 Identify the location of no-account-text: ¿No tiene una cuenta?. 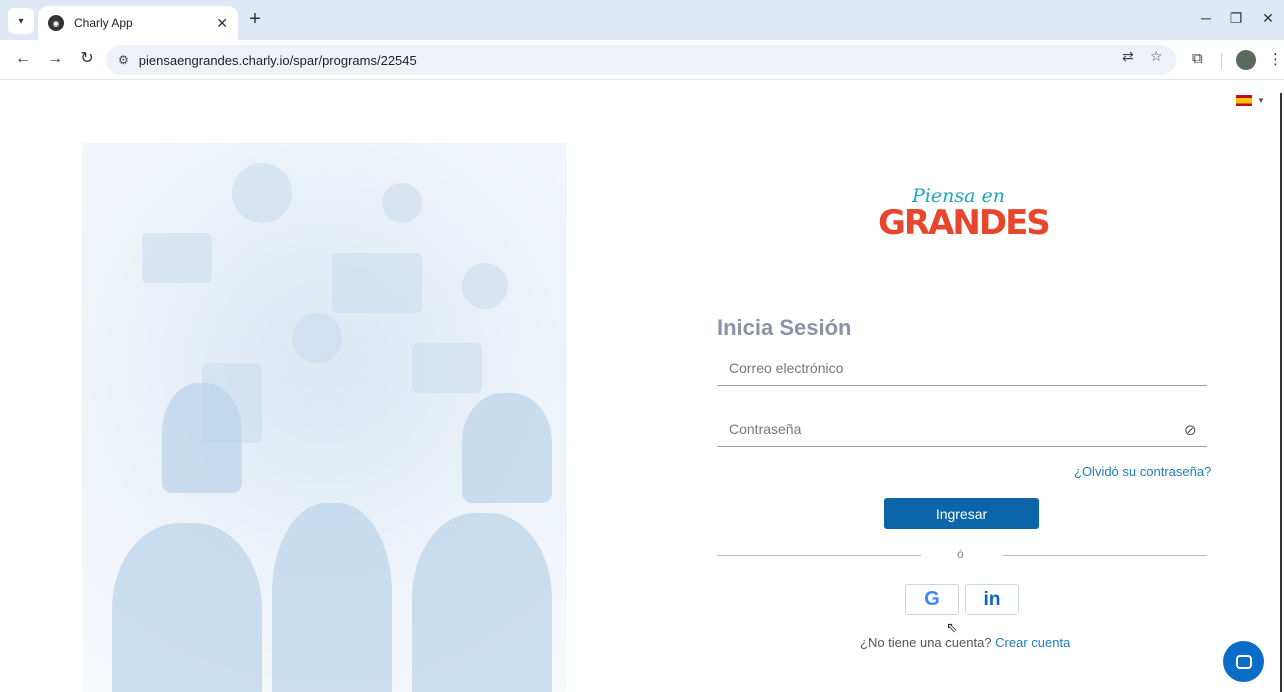
(926, 642).